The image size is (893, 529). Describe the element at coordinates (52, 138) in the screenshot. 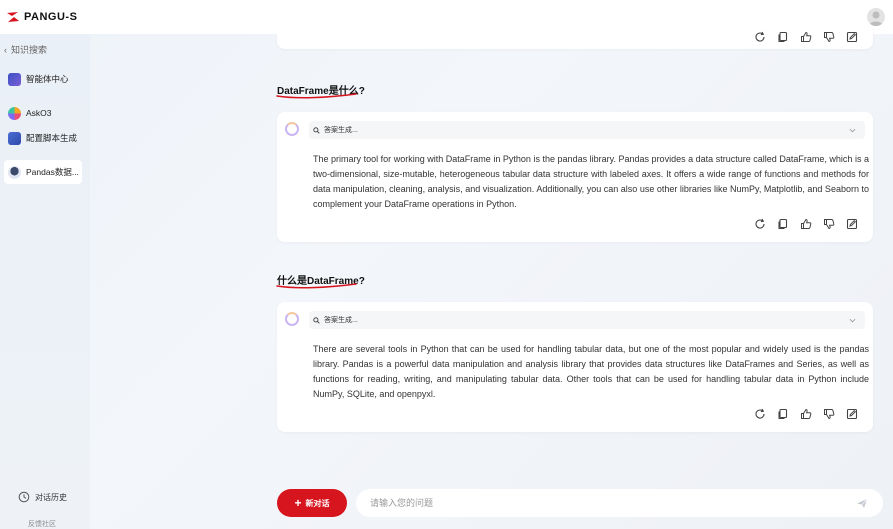

I see `sidebar-item-label: 配置脚本生成` at that location.